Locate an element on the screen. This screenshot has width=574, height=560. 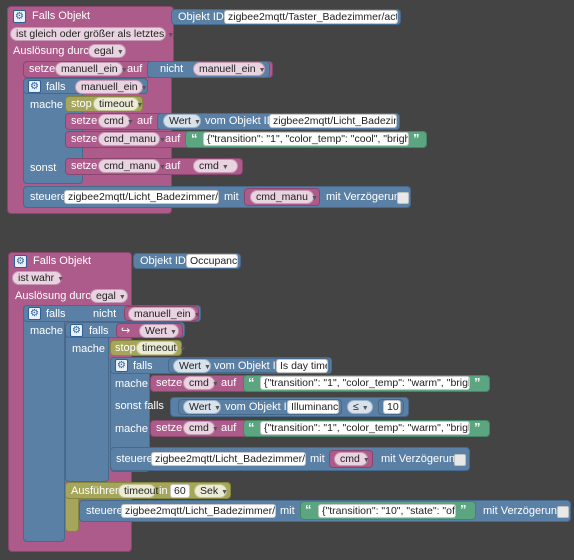
number-field: 10 is located at coordinates (392, 407).